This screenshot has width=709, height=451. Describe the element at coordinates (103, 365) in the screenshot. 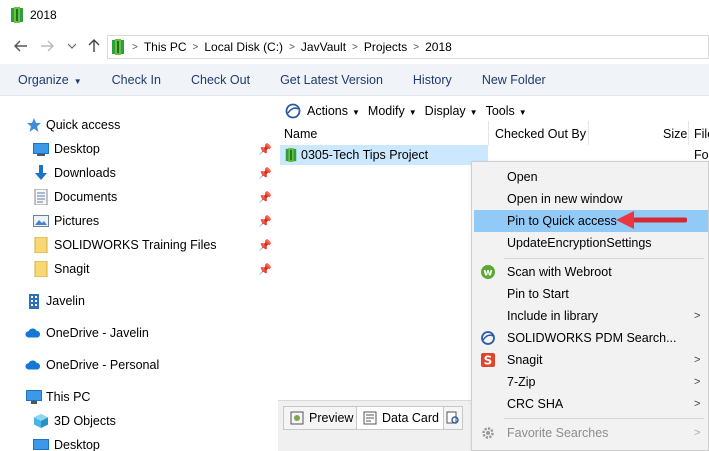

I see `sidebar-item-label: OneDrive - Personal` at that location.